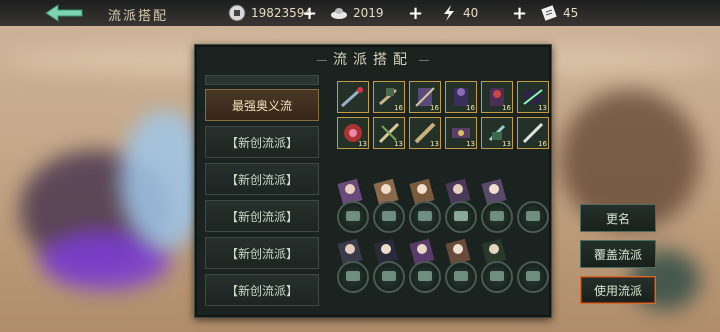 This screenshot has height=332, width=720. Describe the element at coordinates (270, 13) in the screenshot. I see `coin-counter: 19823594` at that location.